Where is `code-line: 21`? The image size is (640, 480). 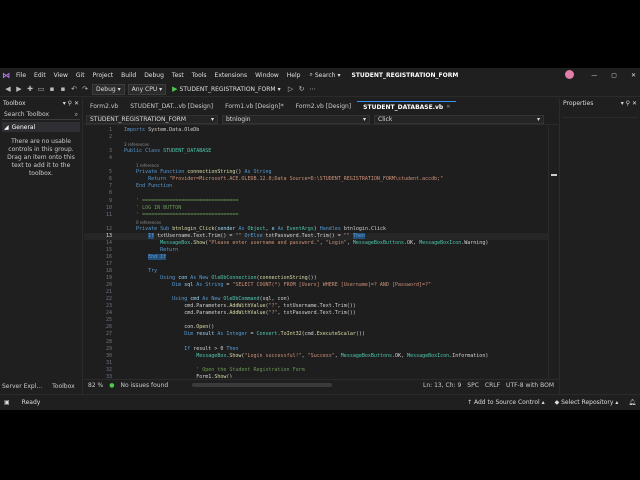
code-line: 21 is located at coordinates (321, 292).